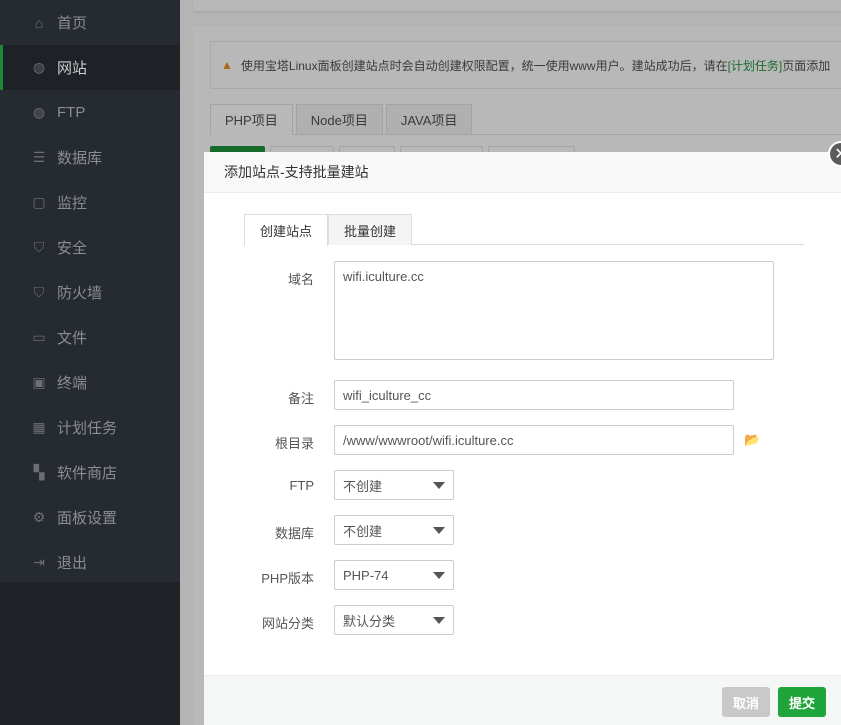 The image size is (841, 725). What do you see at coordinates (90, 202) in the screenshot?
I see `sidebar-item-monitor: ▢ 监控` at bounding box center [90, 202].